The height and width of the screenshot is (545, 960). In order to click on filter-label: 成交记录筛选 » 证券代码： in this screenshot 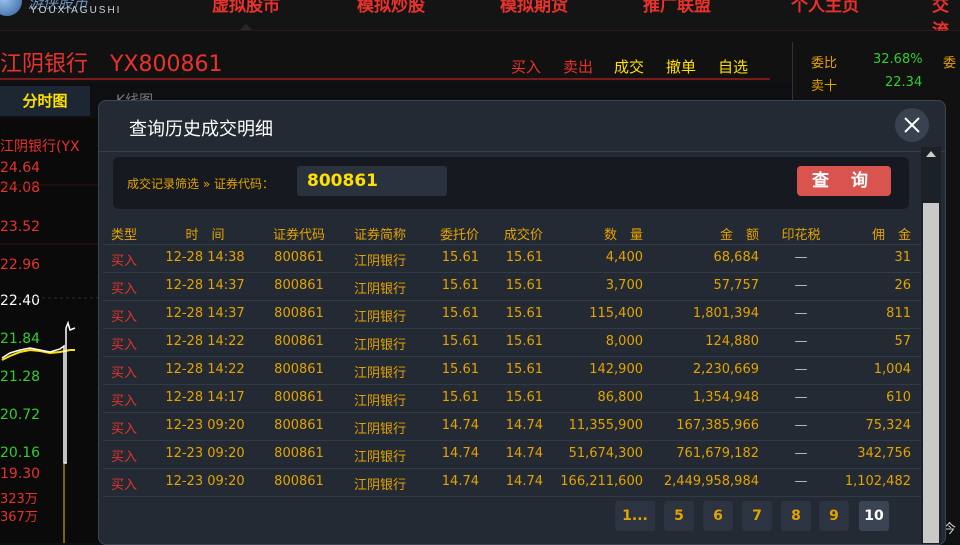, I will do `click(200, 184)`.